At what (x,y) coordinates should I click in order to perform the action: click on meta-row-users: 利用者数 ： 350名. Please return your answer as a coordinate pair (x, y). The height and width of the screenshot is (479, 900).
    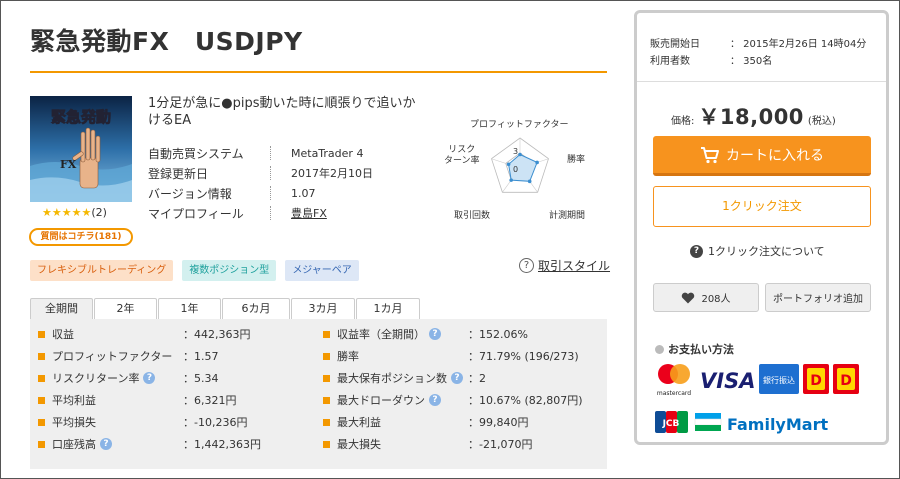
    Looking at the image, I should click on (758, 59).